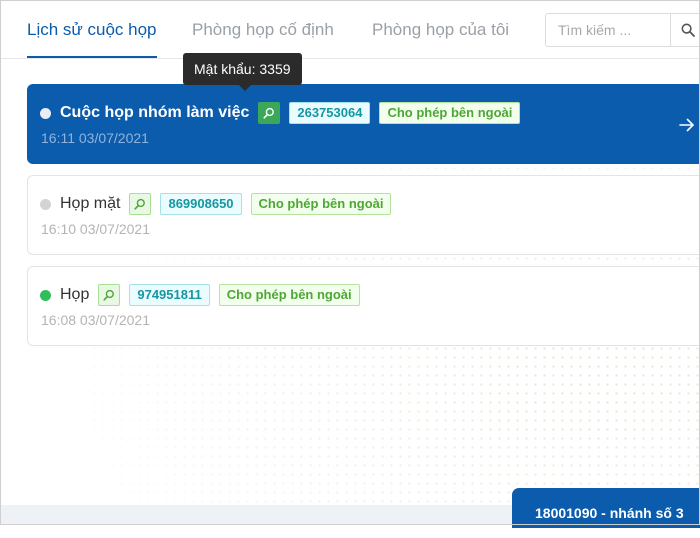 The height and width of the screenshot is (538, 700). What do you see at coordinates (155, 112) in the screenshot?
I see `meeting-title: Cuộc họp nhóm làm việc` at bounding box center [155, 112].